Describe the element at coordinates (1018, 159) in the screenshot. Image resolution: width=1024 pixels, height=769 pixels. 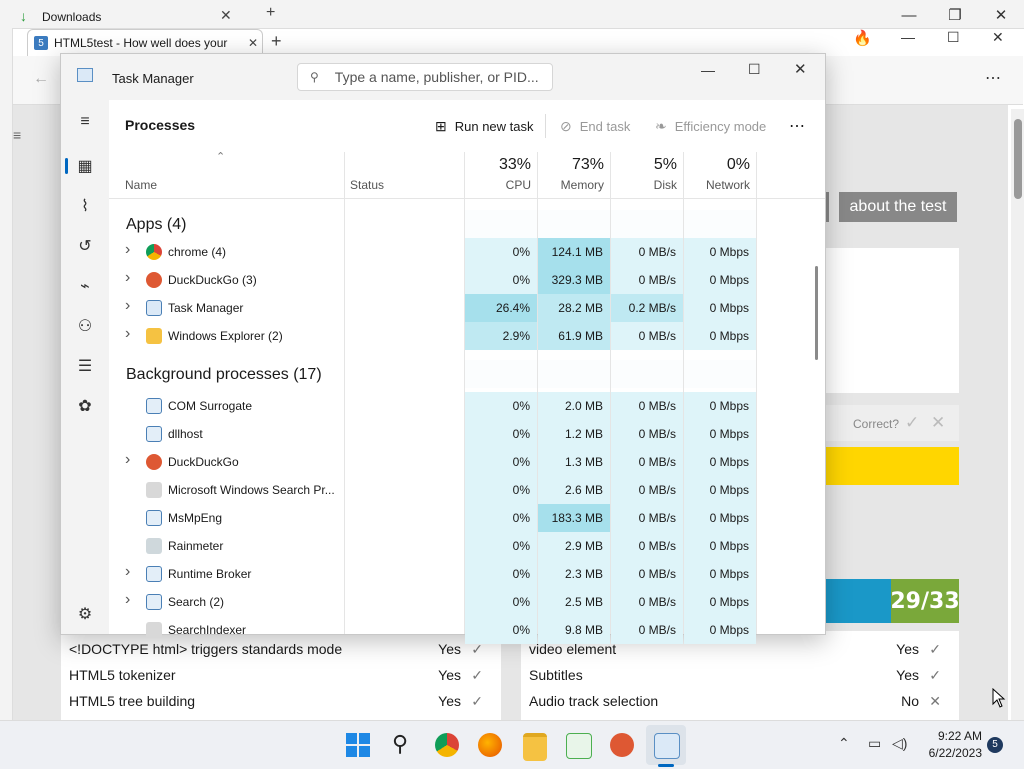
I see `scrollbar-thumb` at that location.